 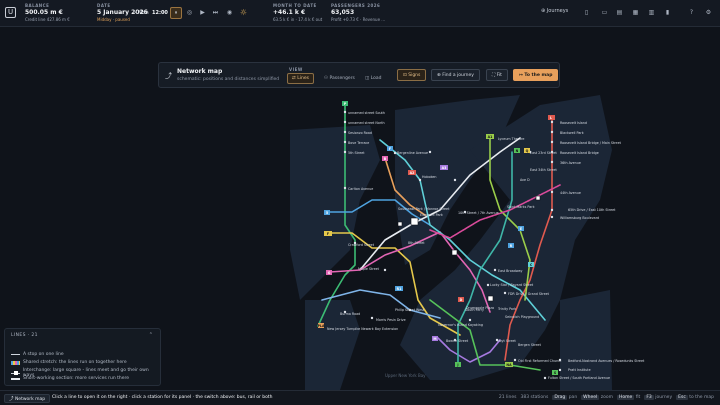 I want to click on kbd-drag: Drag, so click(x=560, y=397).